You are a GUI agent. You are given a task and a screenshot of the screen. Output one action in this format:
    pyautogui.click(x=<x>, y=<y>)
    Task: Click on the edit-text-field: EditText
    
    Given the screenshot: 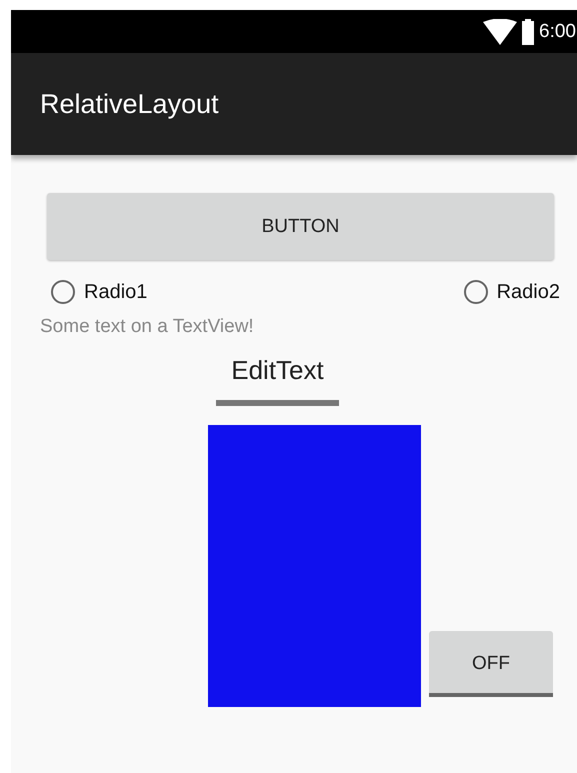 What is the action you would take?
    pyautogui.click(x=277, y=380)
    